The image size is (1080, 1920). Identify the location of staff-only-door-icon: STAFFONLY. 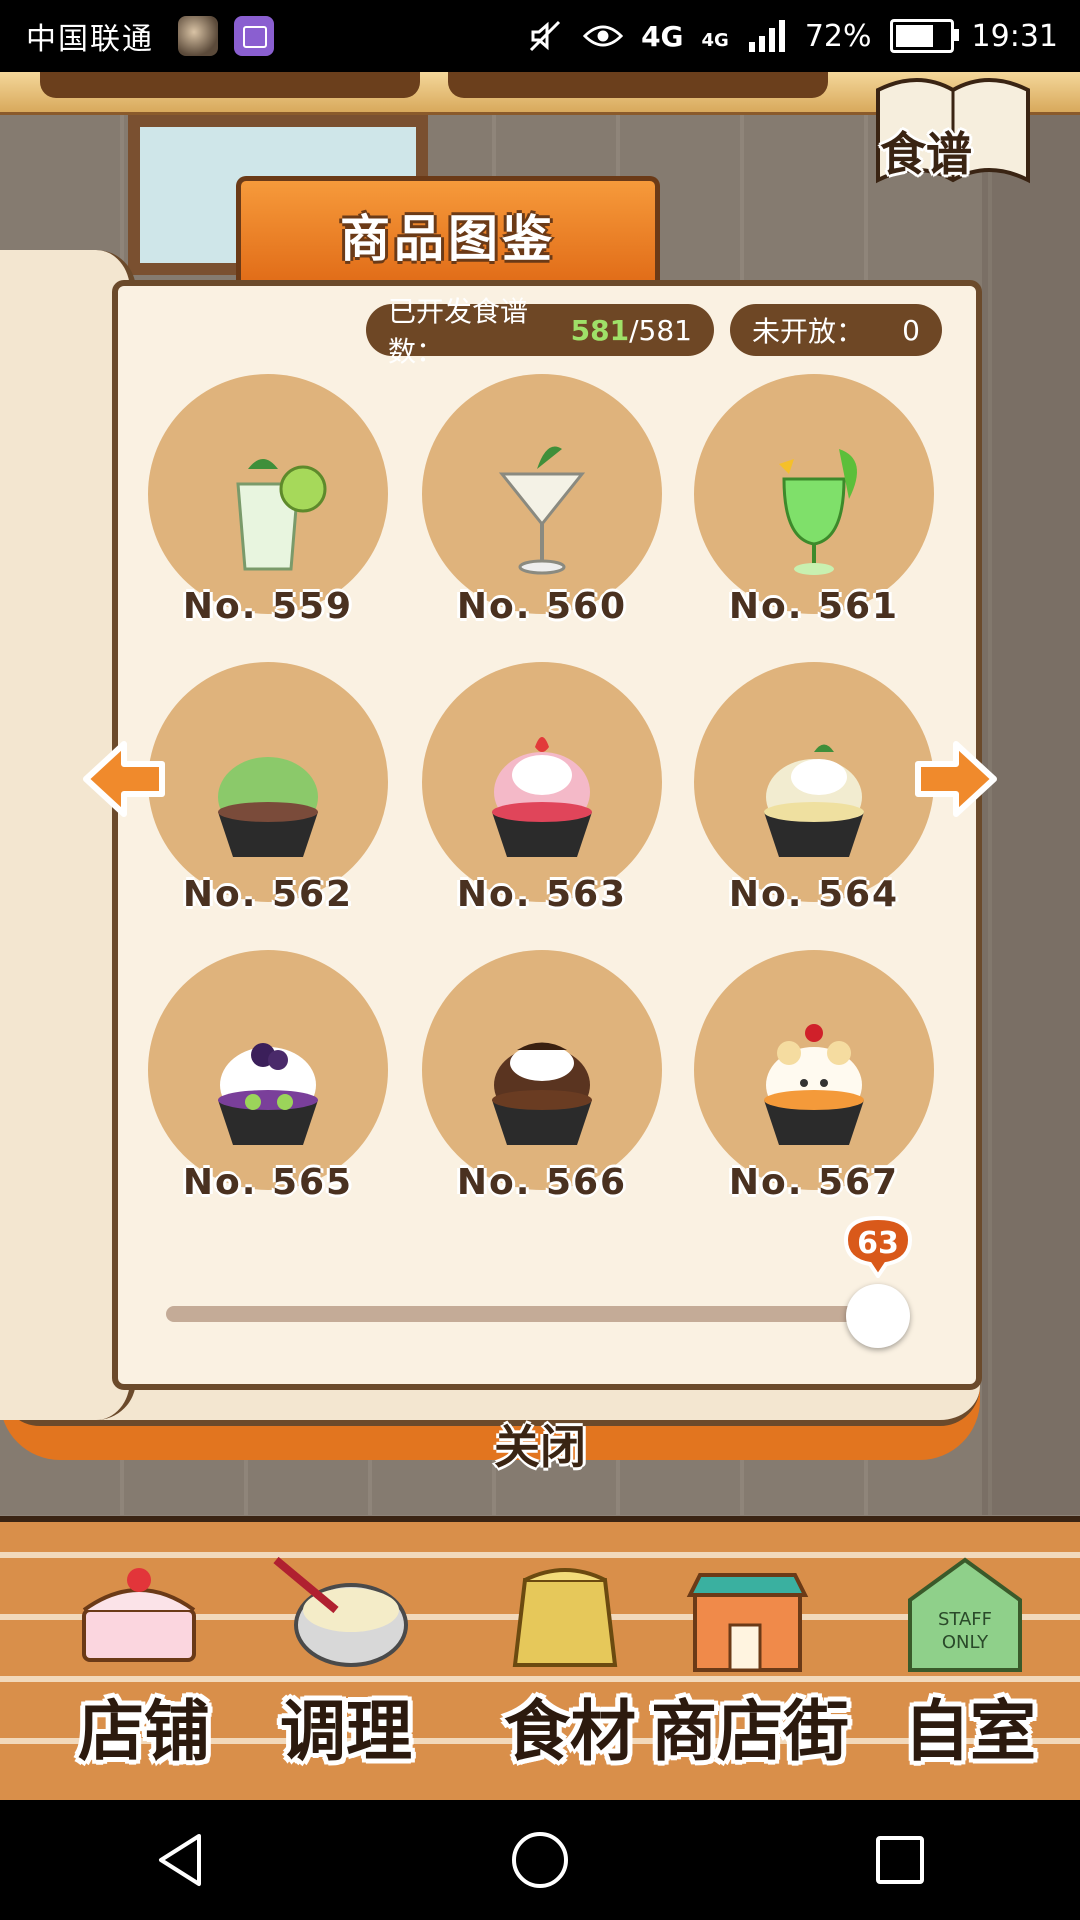
(965, 1614).